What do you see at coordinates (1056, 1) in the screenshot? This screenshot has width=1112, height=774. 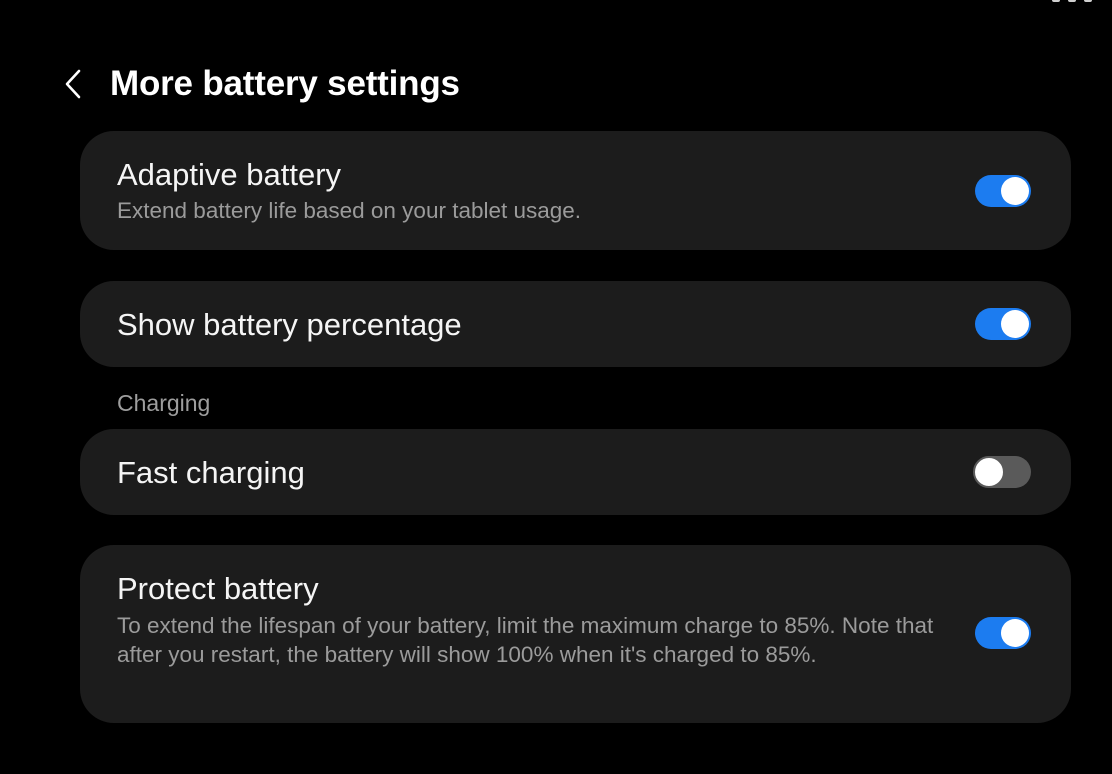 I see `notification-icon` at bounding box center [1056, 1].